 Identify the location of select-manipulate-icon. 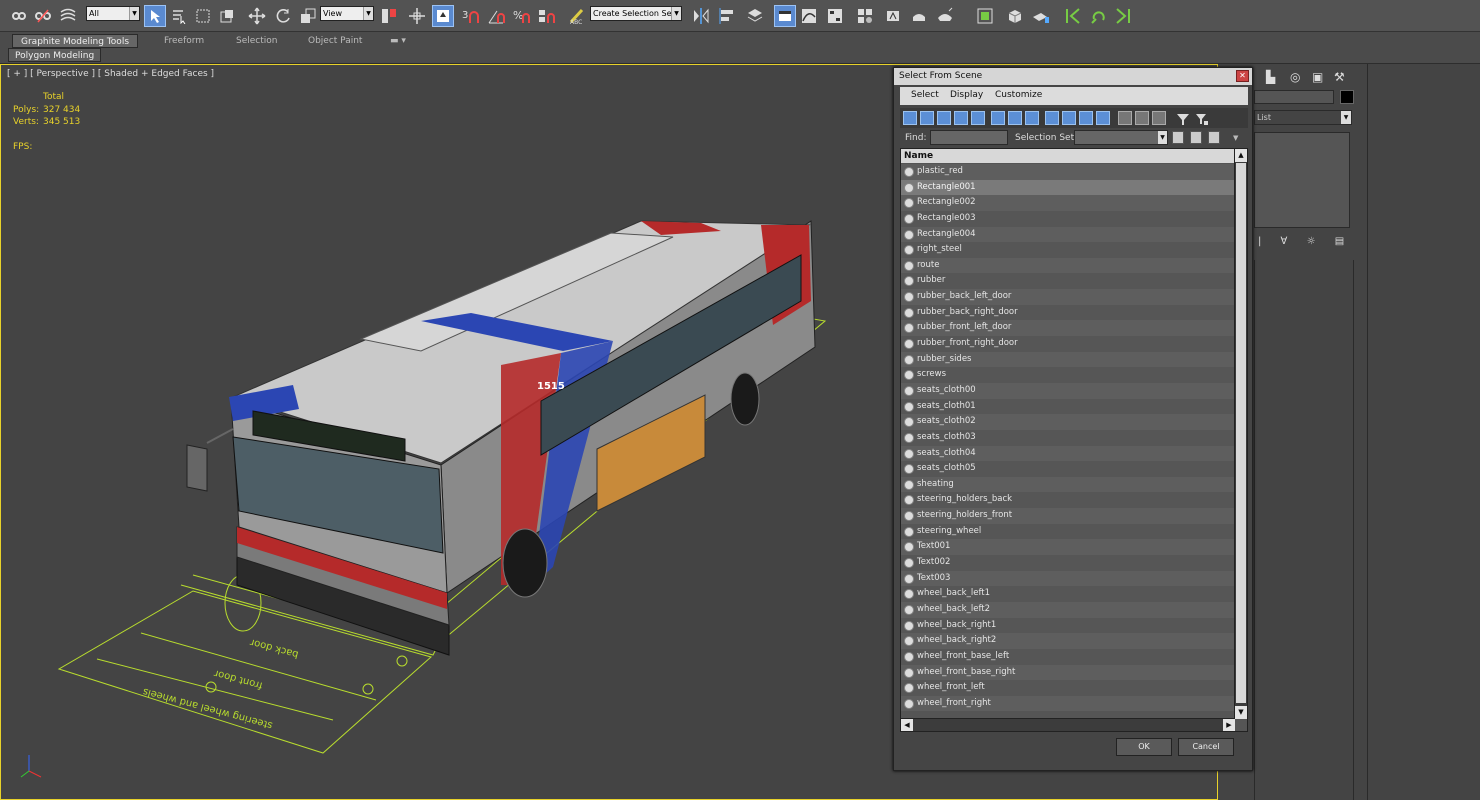
(417, 16).